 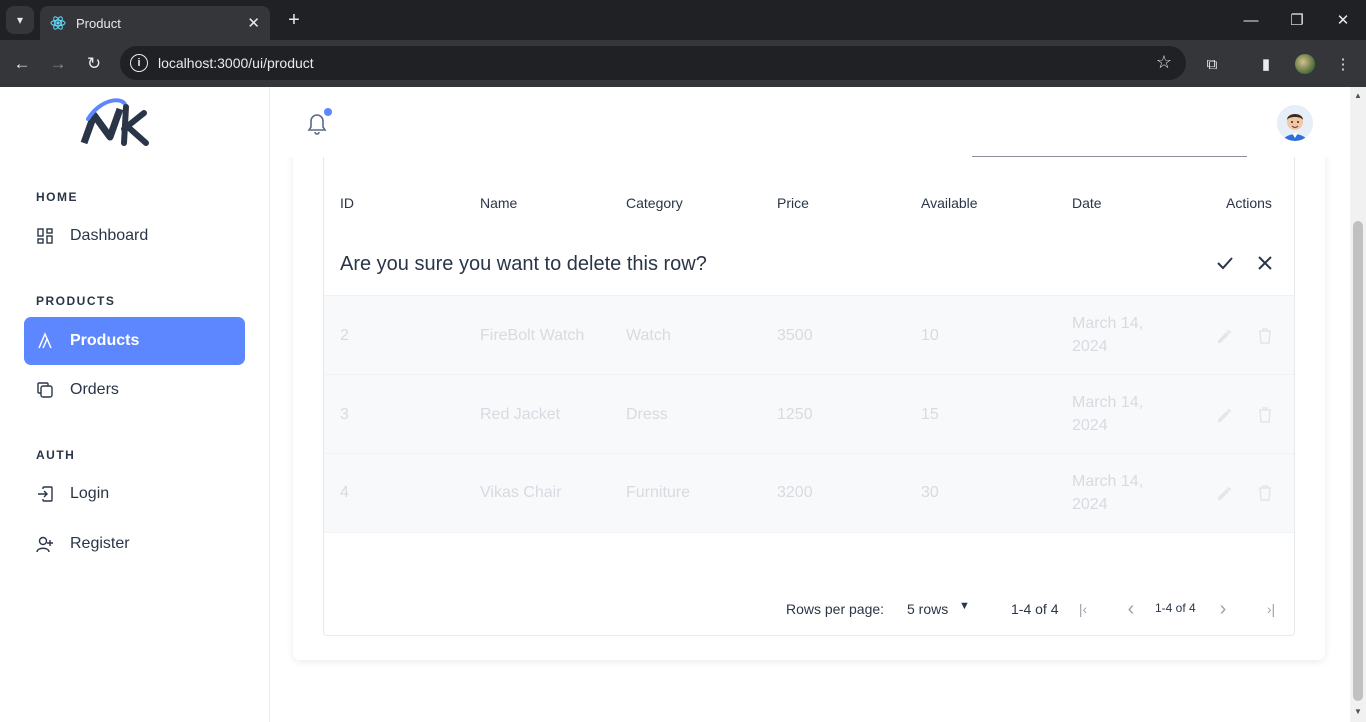 What do you see at coordinates (105, 340) in the screenshot?
I see `sidebar-item-label: Products` at bounding box center [105, 340].